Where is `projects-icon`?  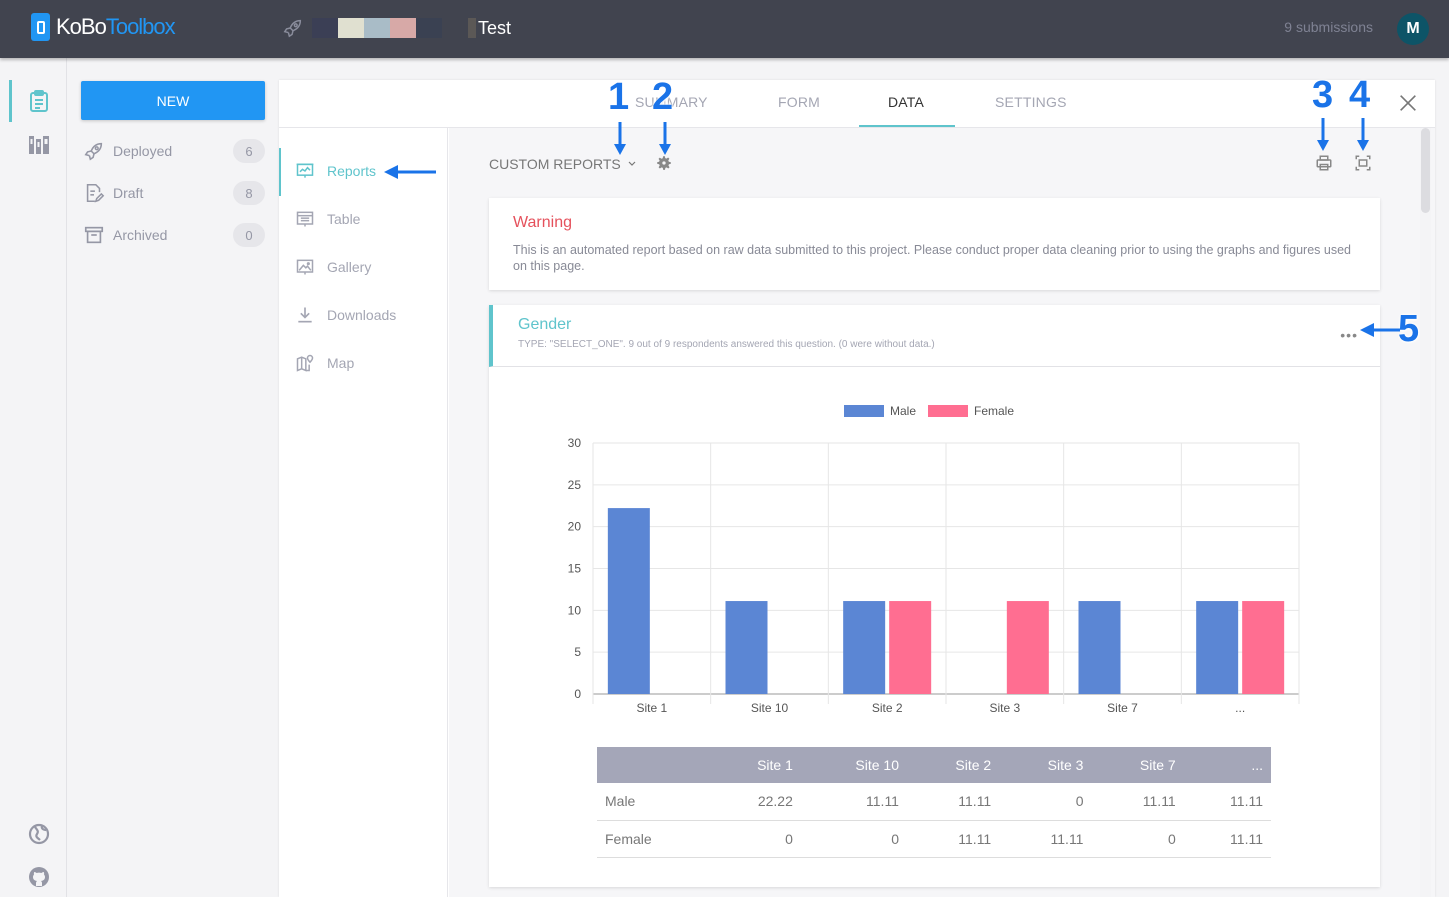 projects-icon is located at coordinates (39, 101).